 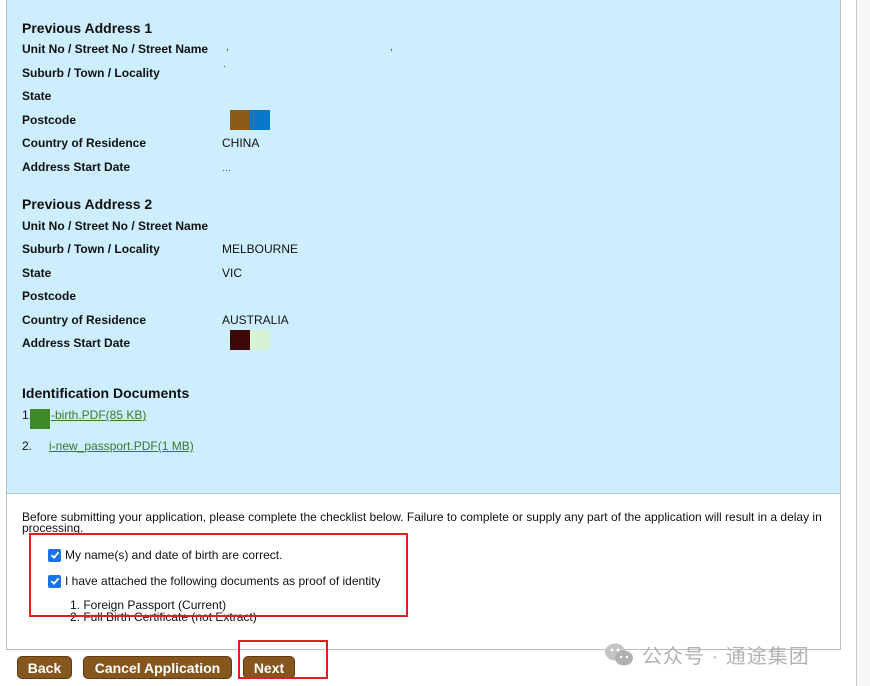 I want to click on pa1-country-label: Country of Residence, so click(x=84, y=143).